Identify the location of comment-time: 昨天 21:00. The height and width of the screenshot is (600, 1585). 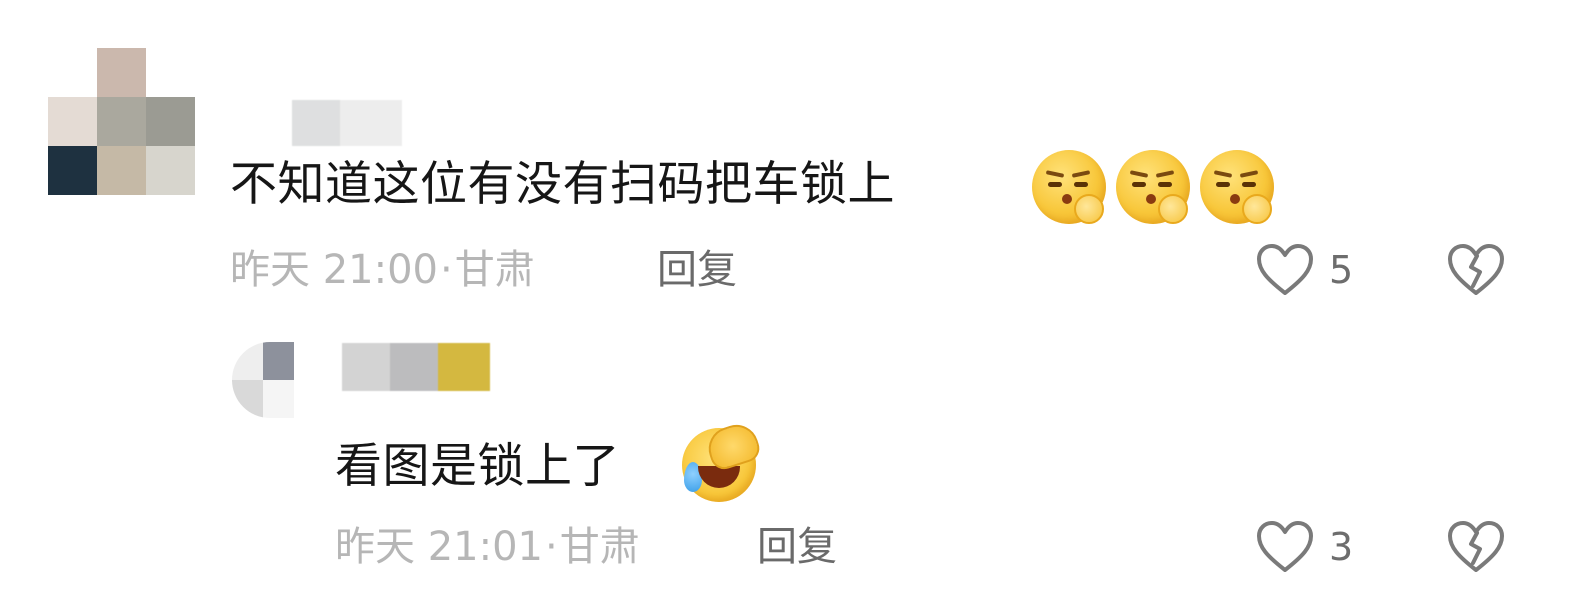
(334, 270).